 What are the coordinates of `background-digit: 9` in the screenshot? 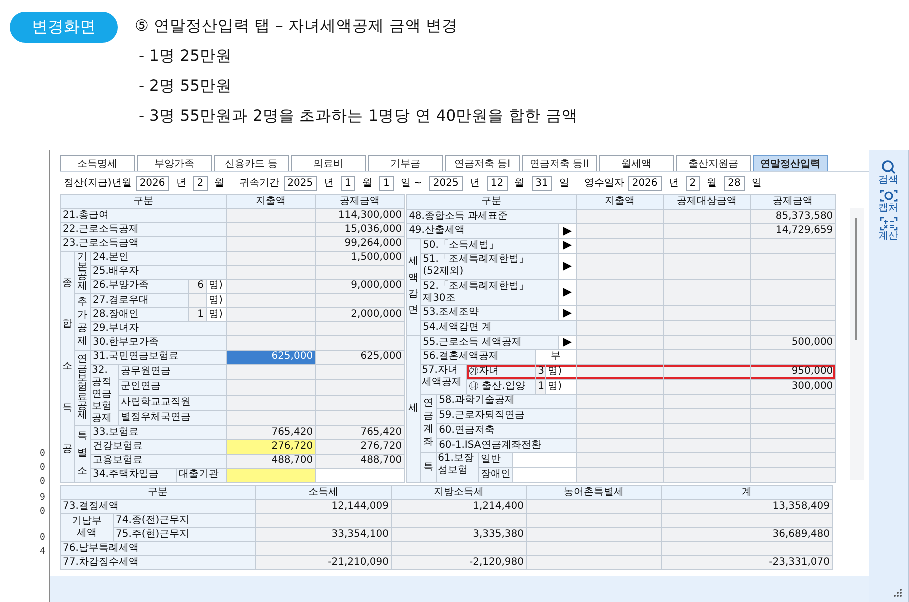 It's located at (43, 498).